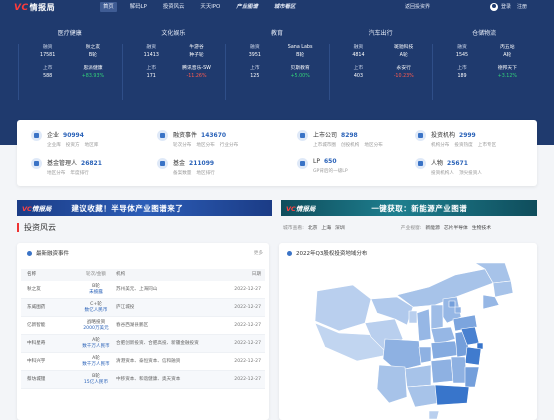  I want to click on nav-item: 城市看区, so click(285, 7).